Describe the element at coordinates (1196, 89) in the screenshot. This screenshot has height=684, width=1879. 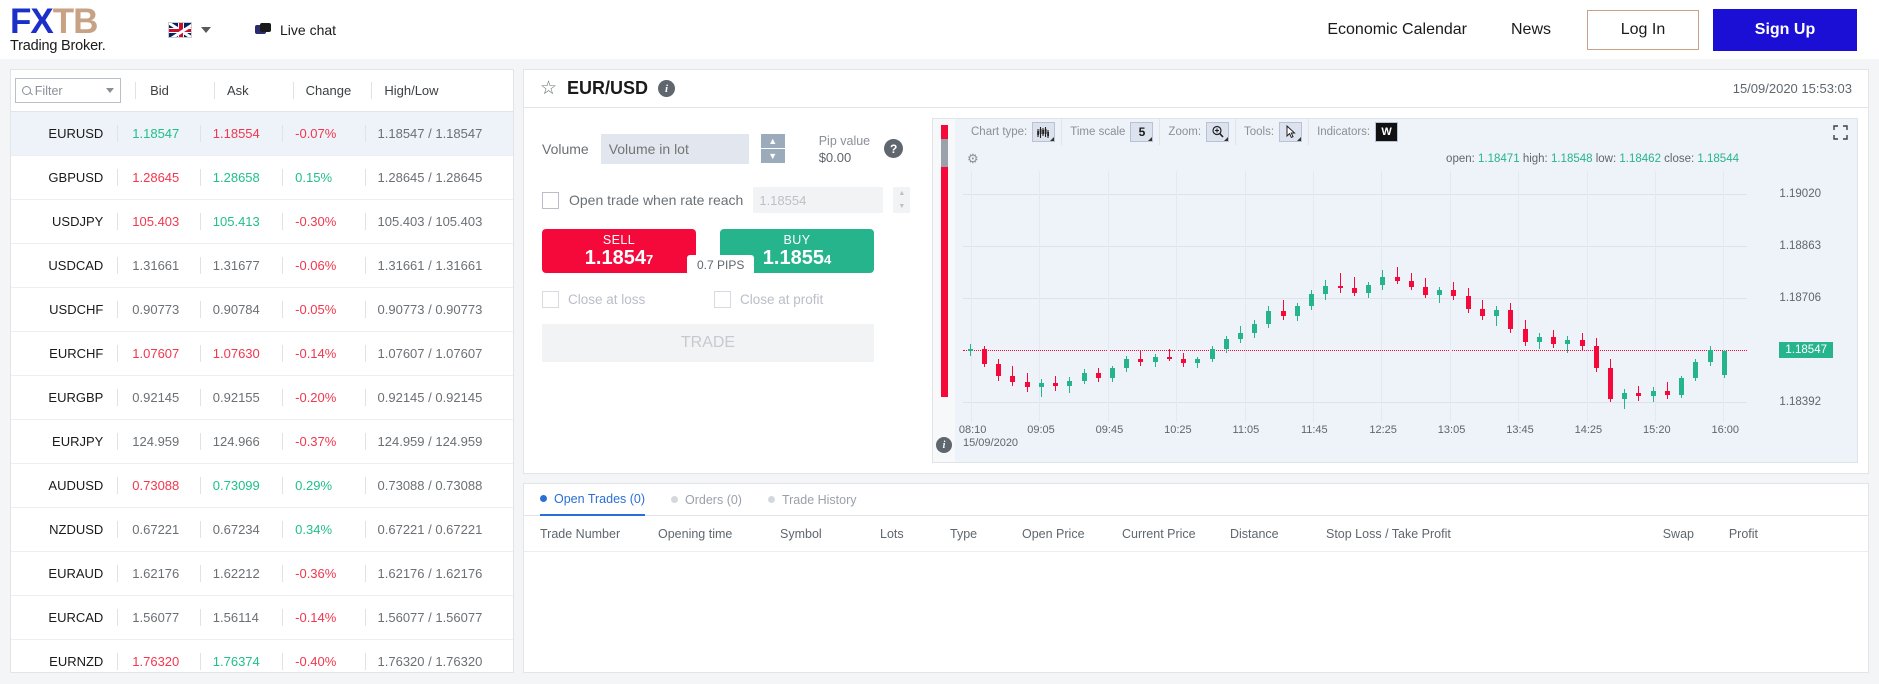
I see `instrument-bar: ☆ EUR/USD i 15/09/2020 15:53:03` at that location.